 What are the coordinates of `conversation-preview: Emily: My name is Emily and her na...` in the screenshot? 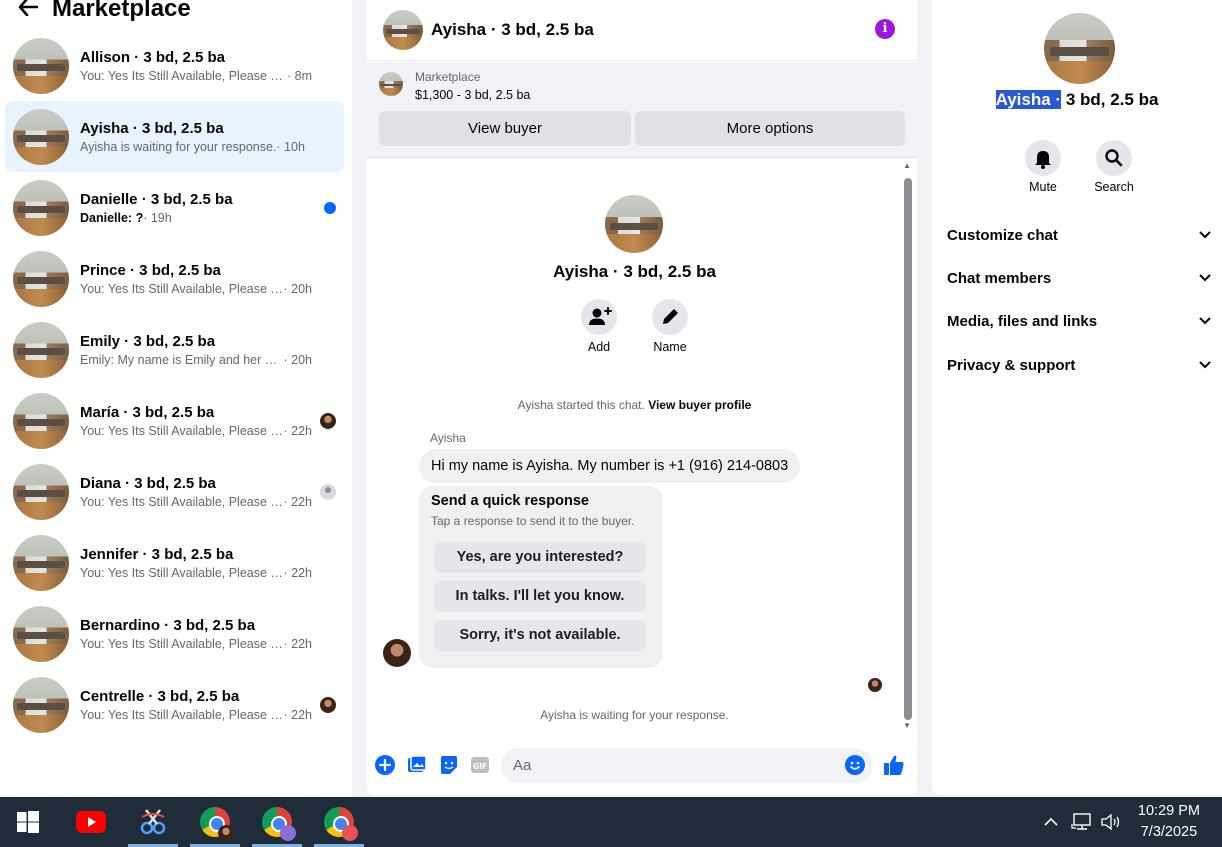 It's located at (182, 359).